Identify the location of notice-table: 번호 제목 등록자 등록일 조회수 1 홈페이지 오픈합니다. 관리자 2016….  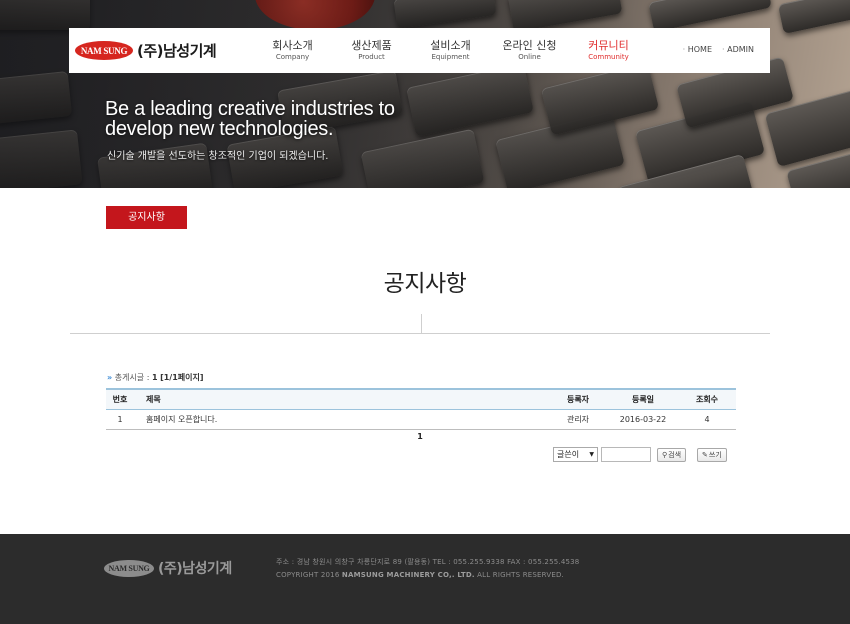
(421, 409).